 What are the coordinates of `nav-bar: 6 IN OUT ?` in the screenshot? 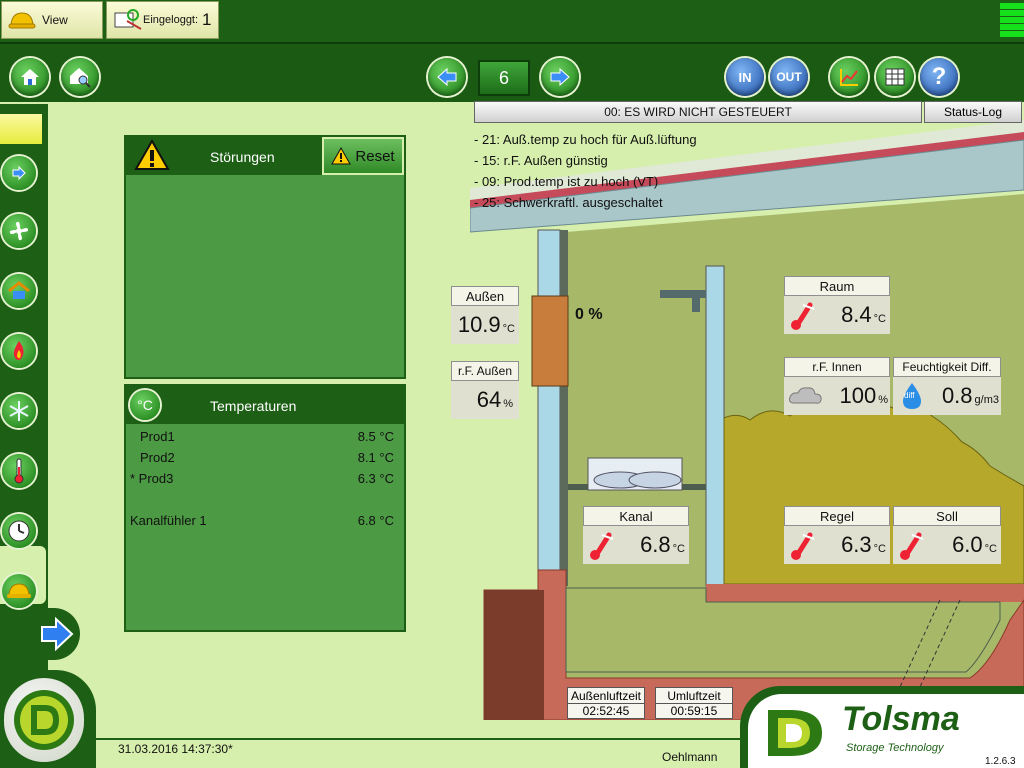 It's located at (512, 72).